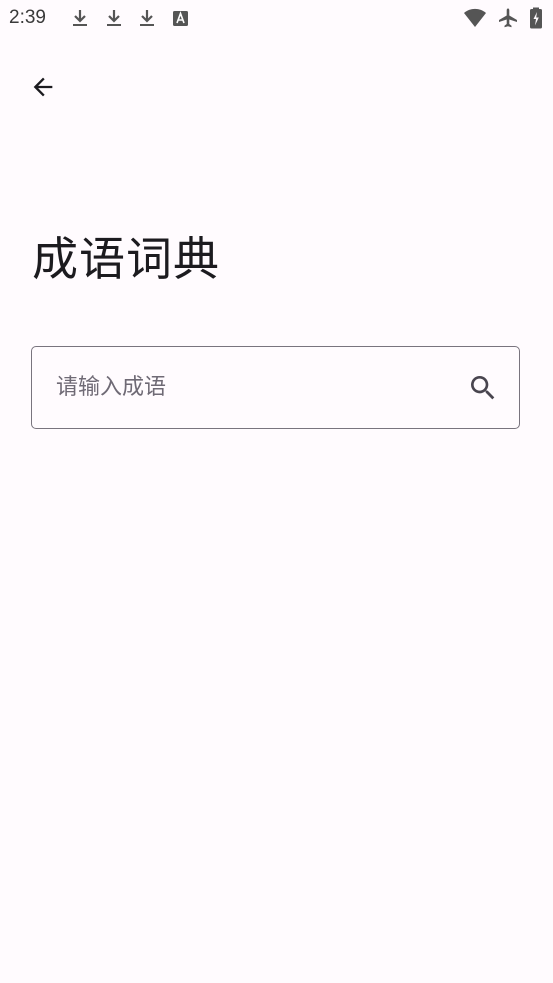  What do you see at coordinates (276, 19) in the screenshot?
I see `status-bar: 2:39` at bounding box center [276, 19].